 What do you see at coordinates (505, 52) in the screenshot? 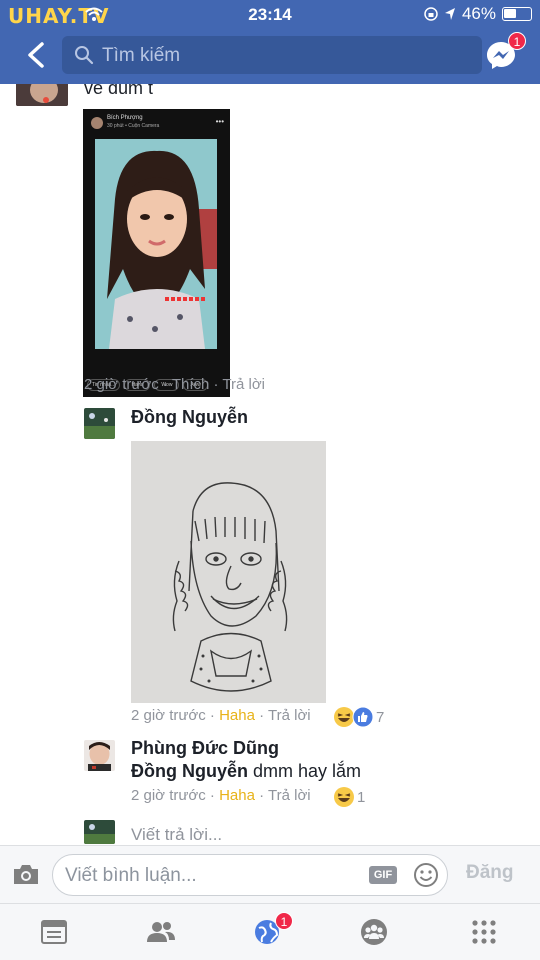
I see `messenger-button: 1` at bounding box center [505, 52].